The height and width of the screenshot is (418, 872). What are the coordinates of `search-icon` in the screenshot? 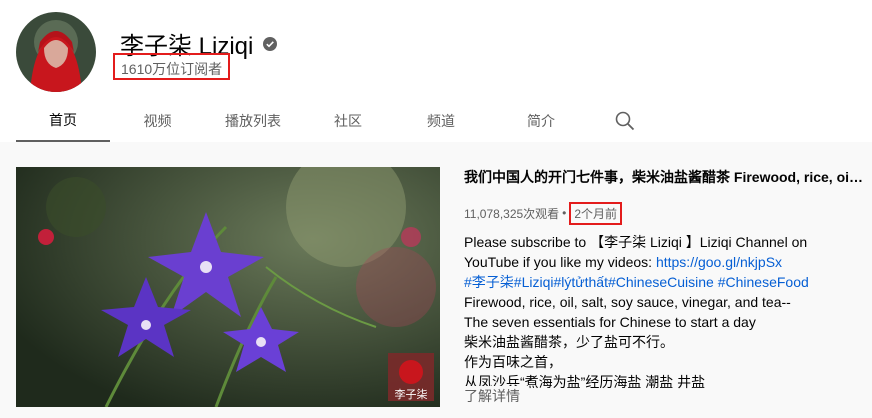 It's located at (625, 121).